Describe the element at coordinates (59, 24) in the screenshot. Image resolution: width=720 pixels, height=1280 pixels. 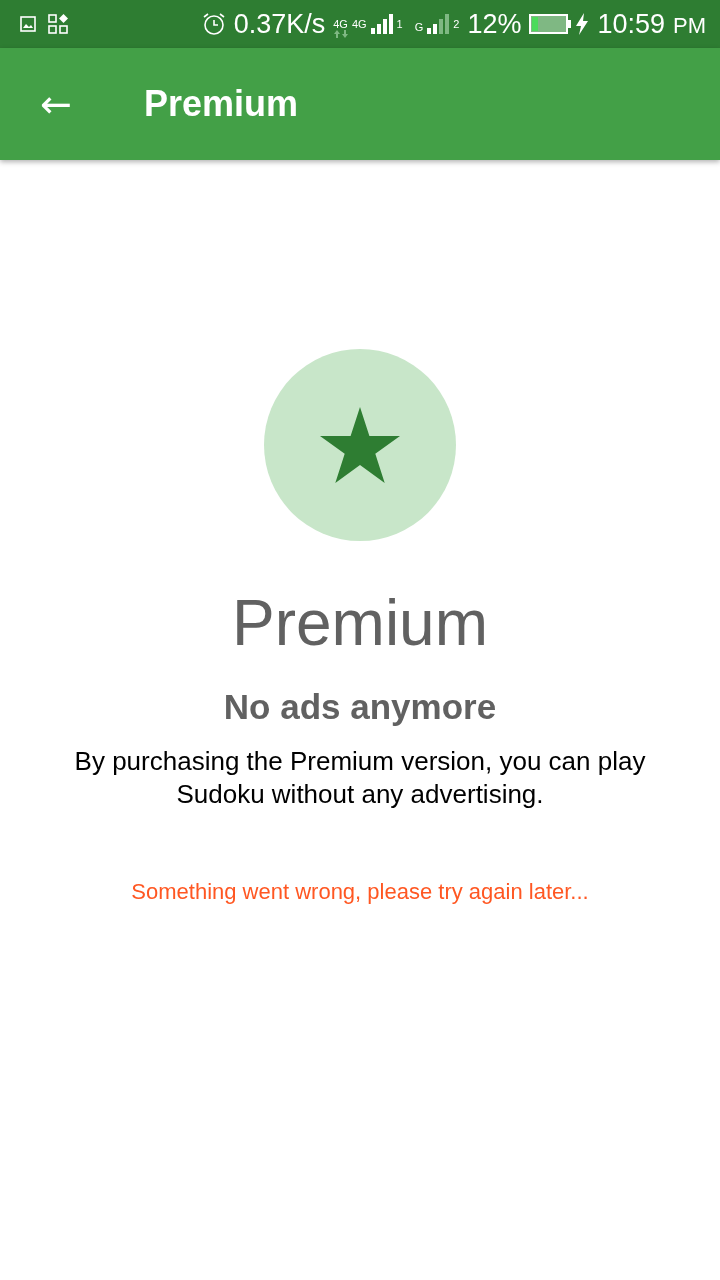
I see `apps-icon` at that location.